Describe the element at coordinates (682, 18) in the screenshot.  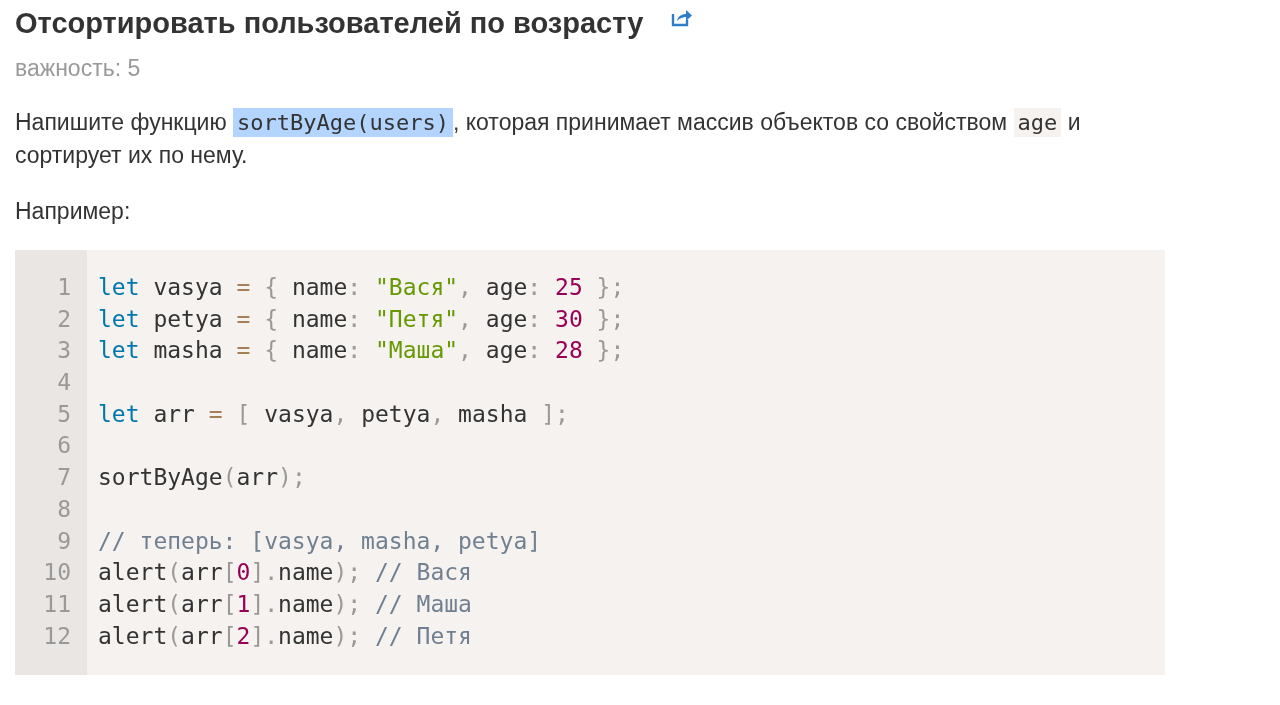
I see `open-external-icon` at that location.